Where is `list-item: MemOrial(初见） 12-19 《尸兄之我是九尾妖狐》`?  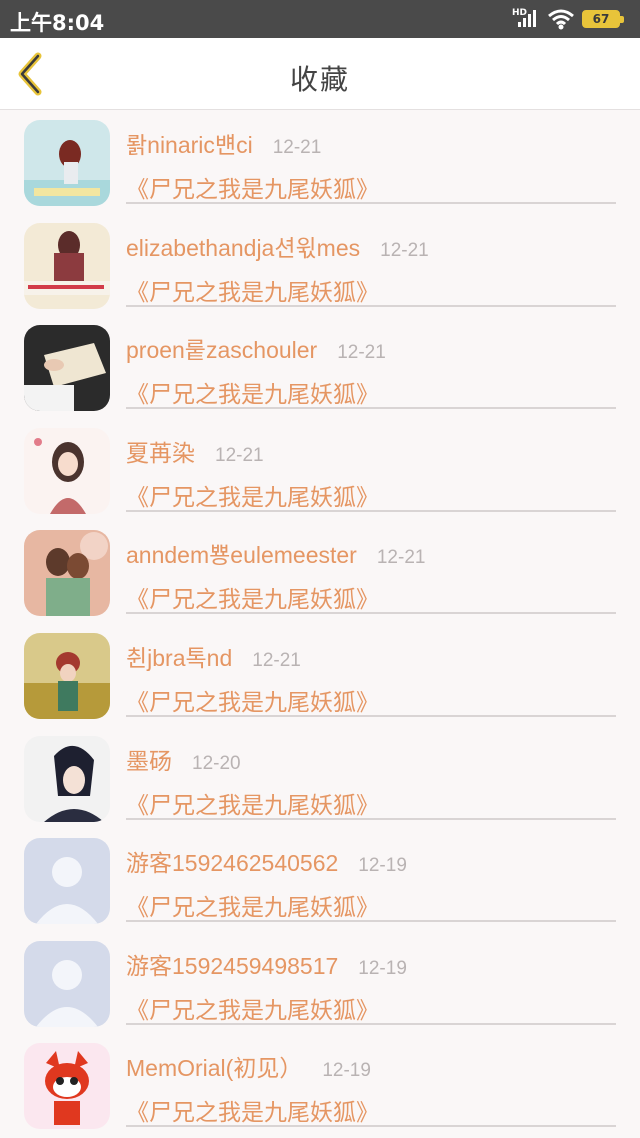
list-item: MemOrial(初见） 12-19 《尸兄之我是九尾妖狐》 is located at coordinates (320, 1084).